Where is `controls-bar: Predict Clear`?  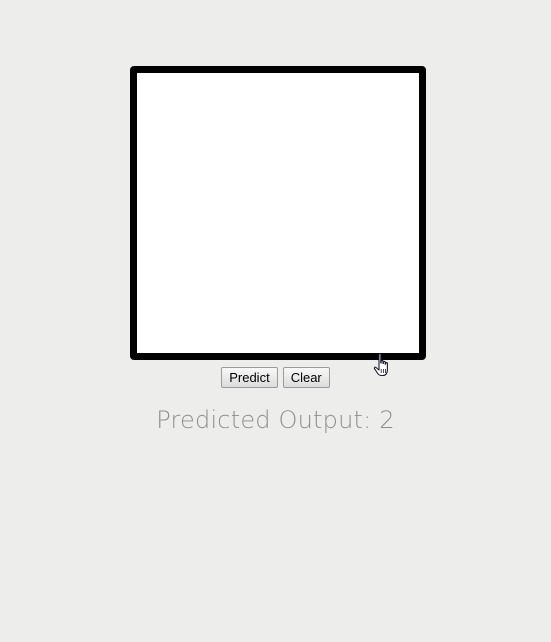
controls-bar: Predict Clear is located at coordinates (275, 377).